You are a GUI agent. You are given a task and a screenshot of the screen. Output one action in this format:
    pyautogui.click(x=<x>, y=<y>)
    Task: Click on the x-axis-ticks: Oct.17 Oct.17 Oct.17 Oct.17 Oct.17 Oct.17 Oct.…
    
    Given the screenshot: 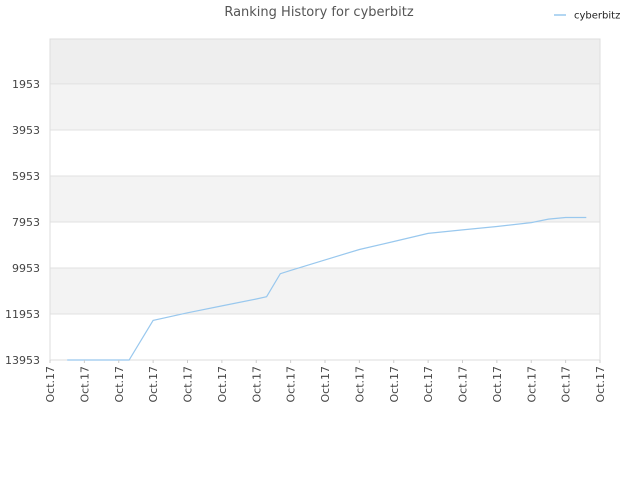 What is the action you would take?
    pyautogui.click(x=325, y=381)
    